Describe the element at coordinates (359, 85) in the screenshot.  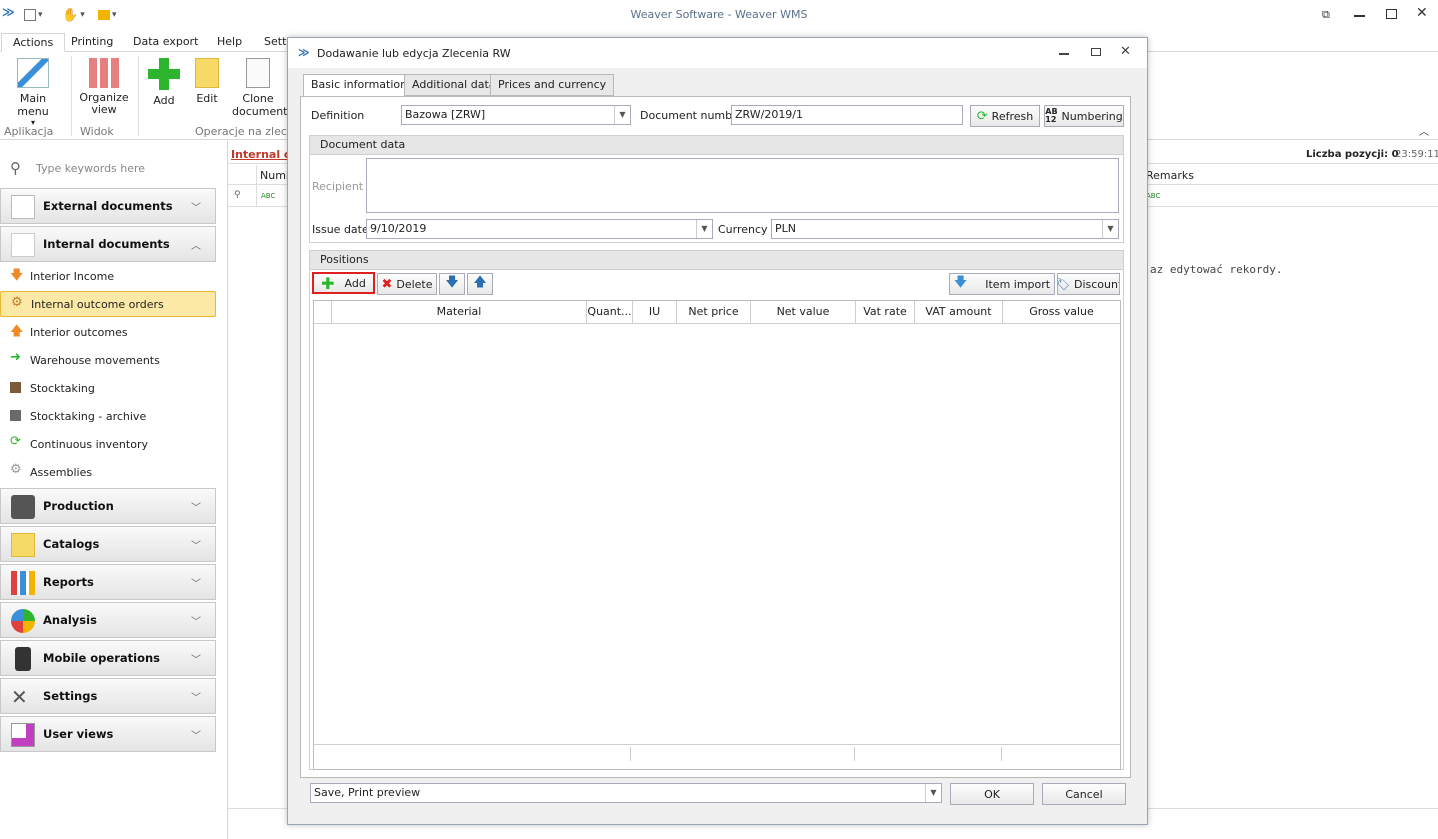
I see `tab-basic-information: Basic information` at that location.